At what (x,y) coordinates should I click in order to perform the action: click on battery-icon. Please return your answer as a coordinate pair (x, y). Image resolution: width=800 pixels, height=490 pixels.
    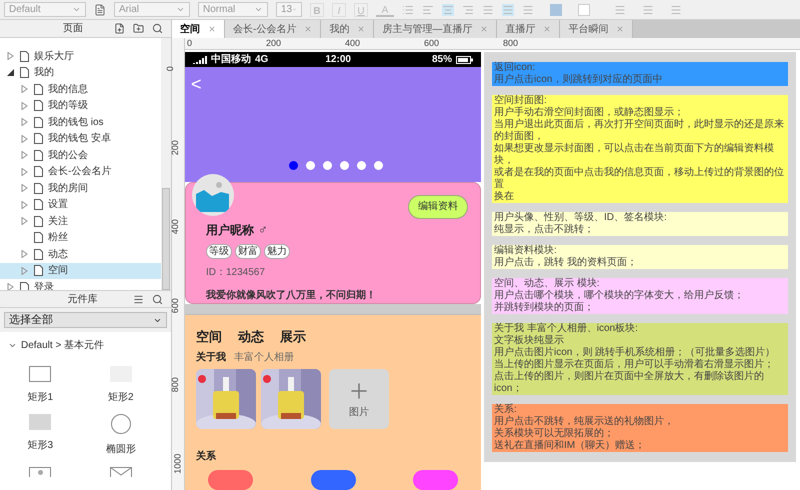
    Looking at the image, I should click on (464, 60).